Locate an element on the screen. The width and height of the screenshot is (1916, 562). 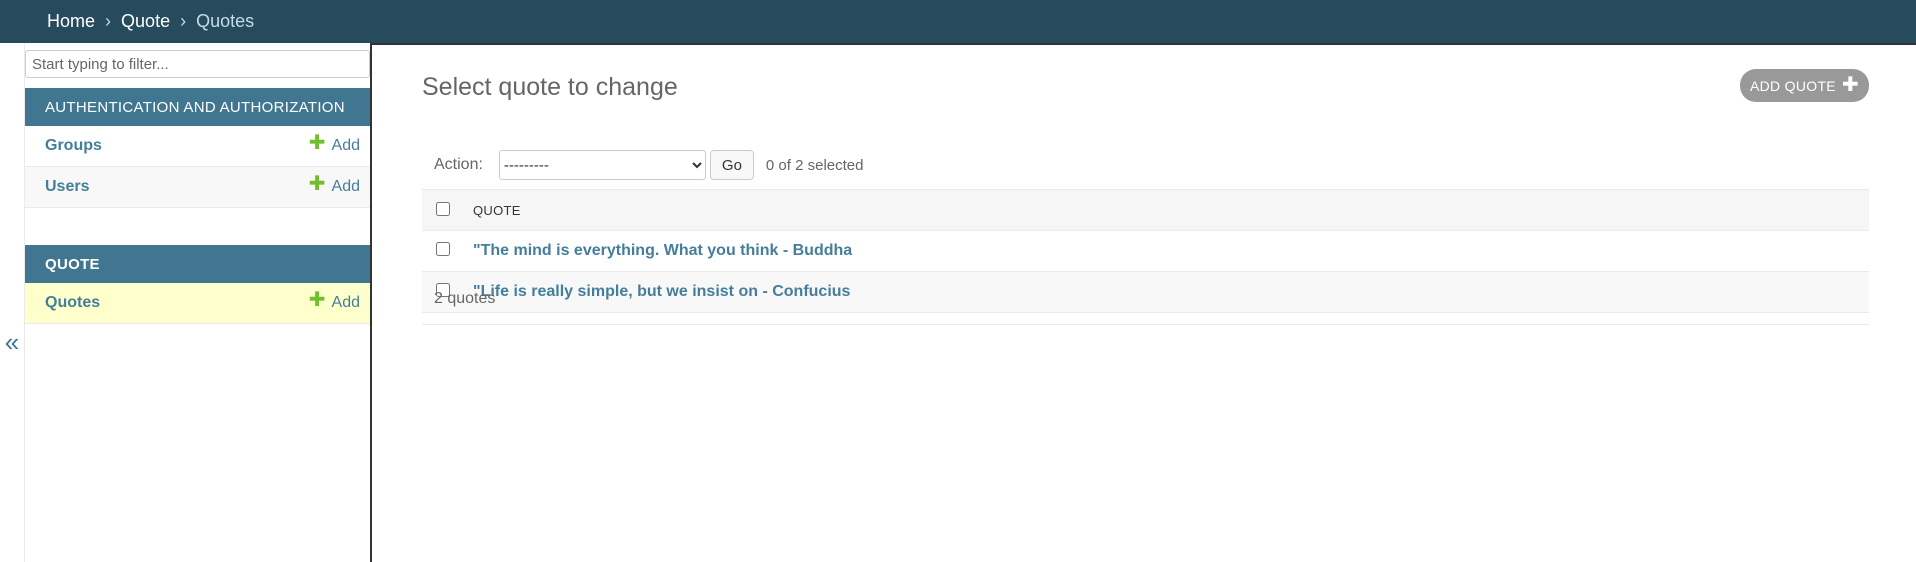
quotes-link: Quotes is located at coordinates (72, 303).